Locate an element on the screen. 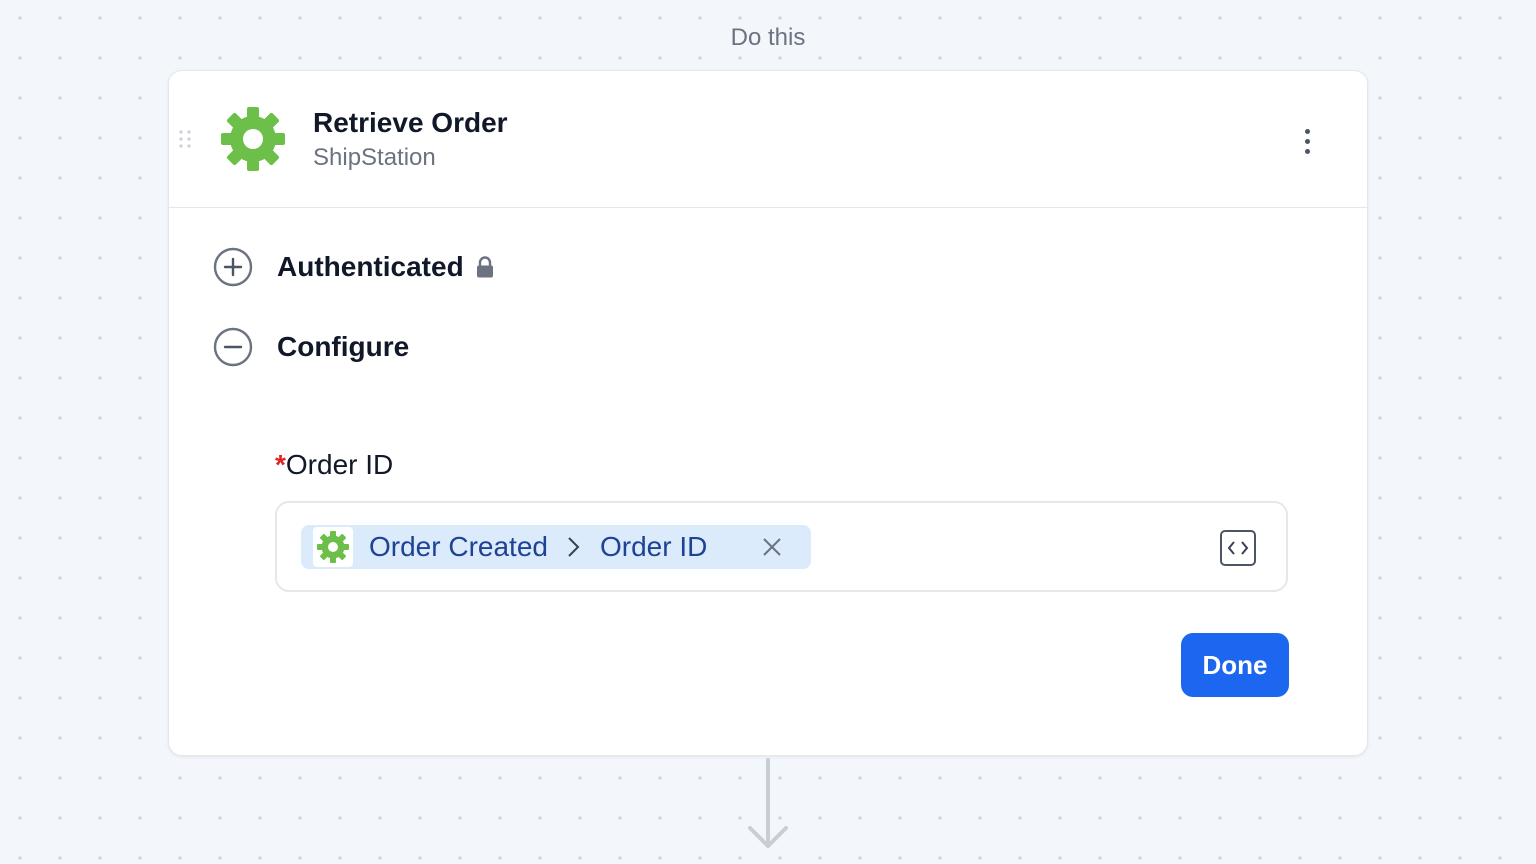  code-brackets-glyph is located at coordinates (1238, 548).